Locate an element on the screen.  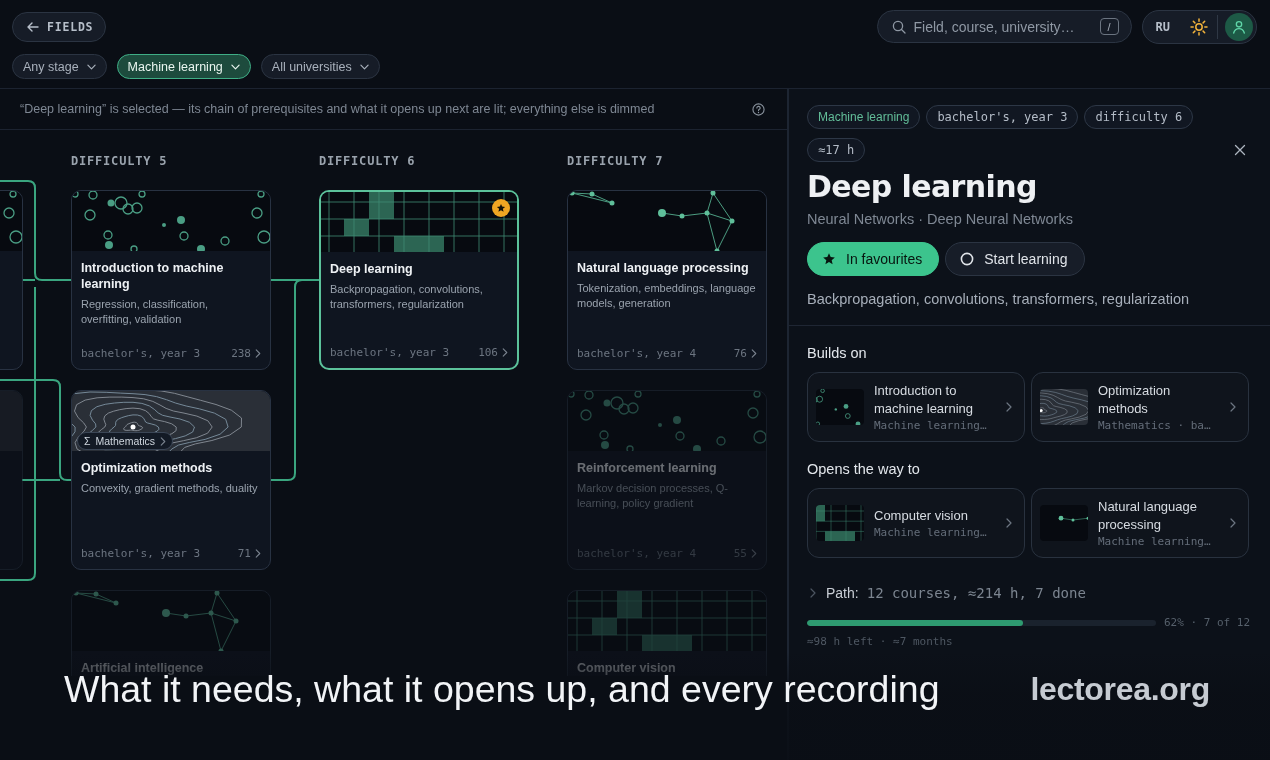
theme-toggle is located at coordinates (1199, 27).